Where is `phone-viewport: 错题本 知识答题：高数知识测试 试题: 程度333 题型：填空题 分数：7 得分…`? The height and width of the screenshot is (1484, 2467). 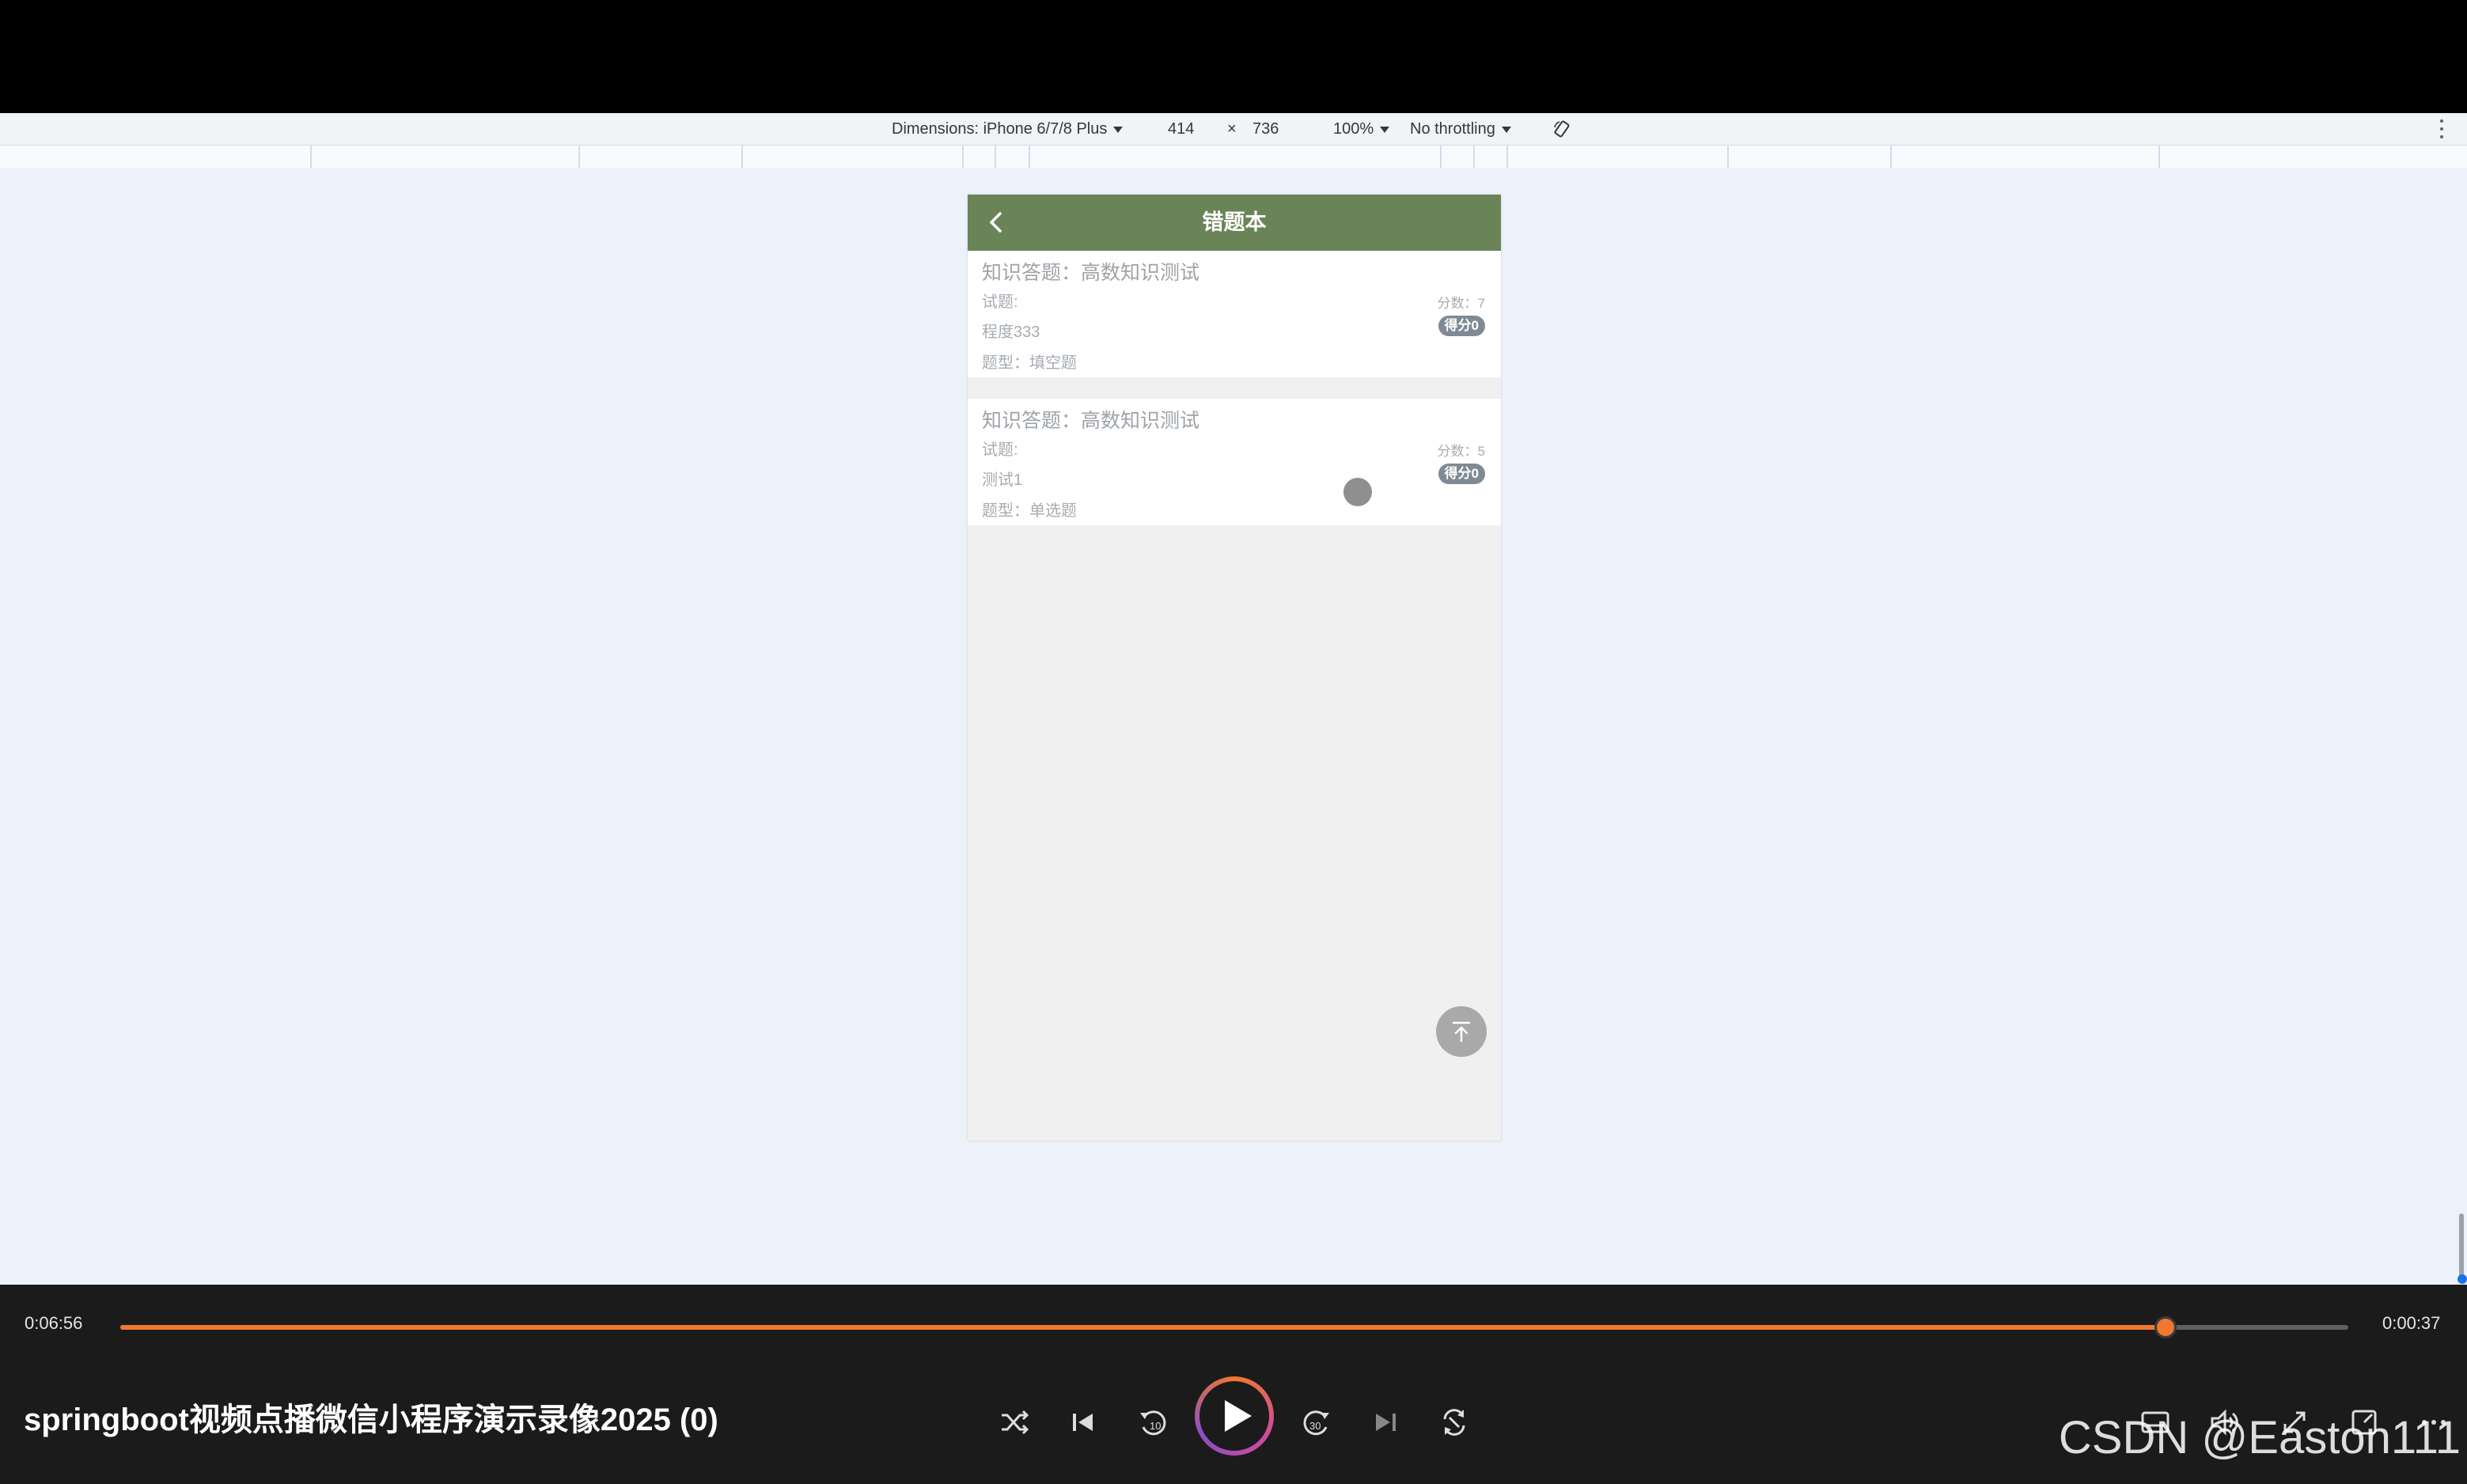 phone-viewport: 错题本 知识答题：高数知识测试 试题: 程度333 题型：填空题 分数：7 得分… is located at coordinates (1234, 668).